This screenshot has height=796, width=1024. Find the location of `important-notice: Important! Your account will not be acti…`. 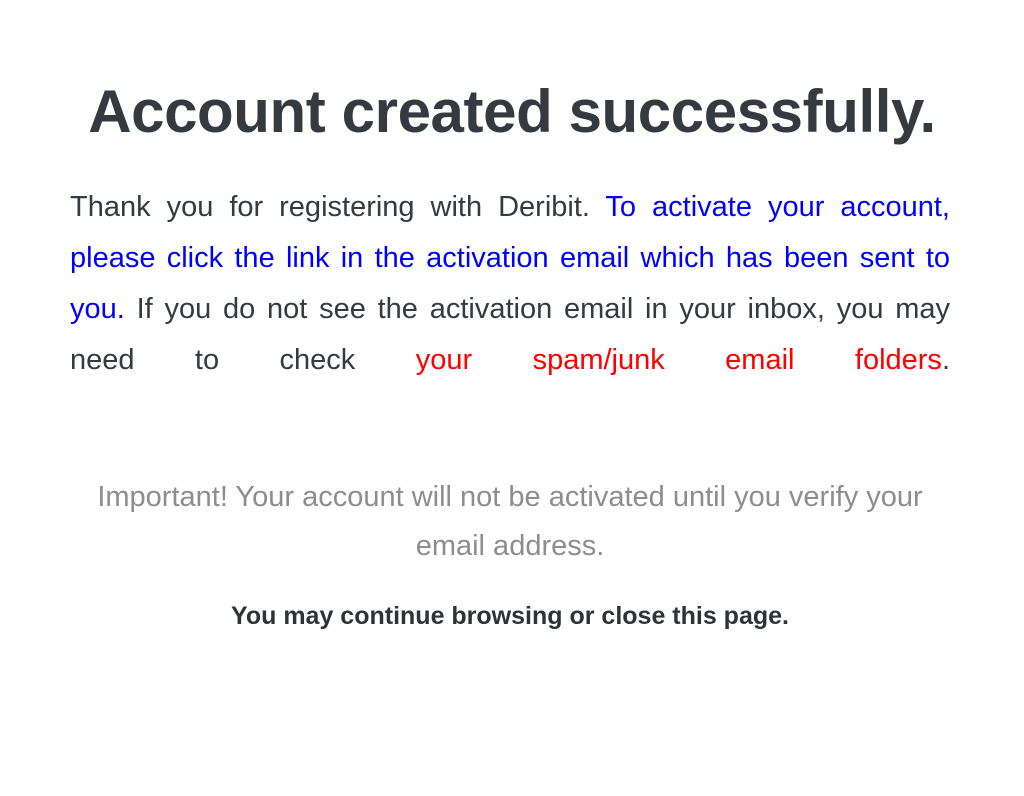

important-notice: Important! Your account will not be acti… is located at coordinates (510, 521).